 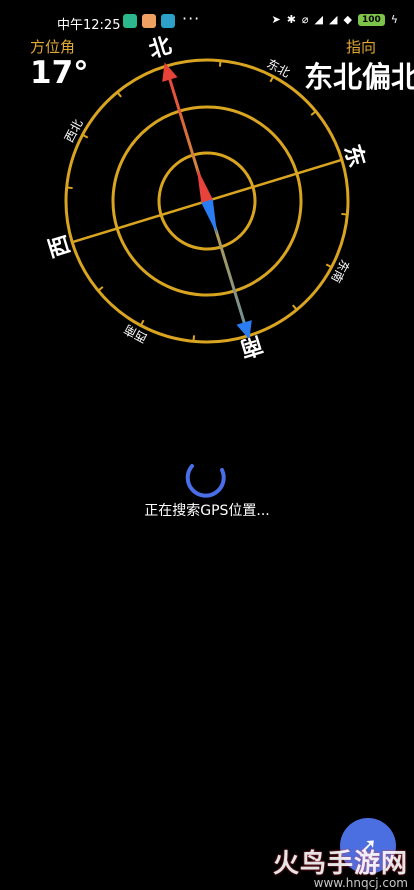 What do you see at coordinates (205, 481) in the screenshot?
I see `loading-spinner-icon` at bounding box center [205, 481].